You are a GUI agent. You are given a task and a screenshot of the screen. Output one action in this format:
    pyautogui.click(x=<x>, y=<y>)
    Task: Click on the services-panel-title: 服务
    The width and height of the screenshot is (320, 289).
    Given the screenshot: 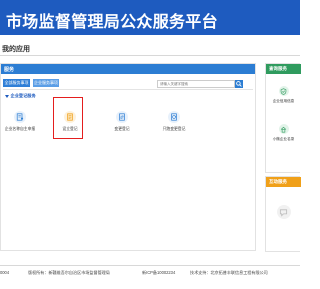 What is the action you would take?
    pyautogui.click(x=9, y=70)
    